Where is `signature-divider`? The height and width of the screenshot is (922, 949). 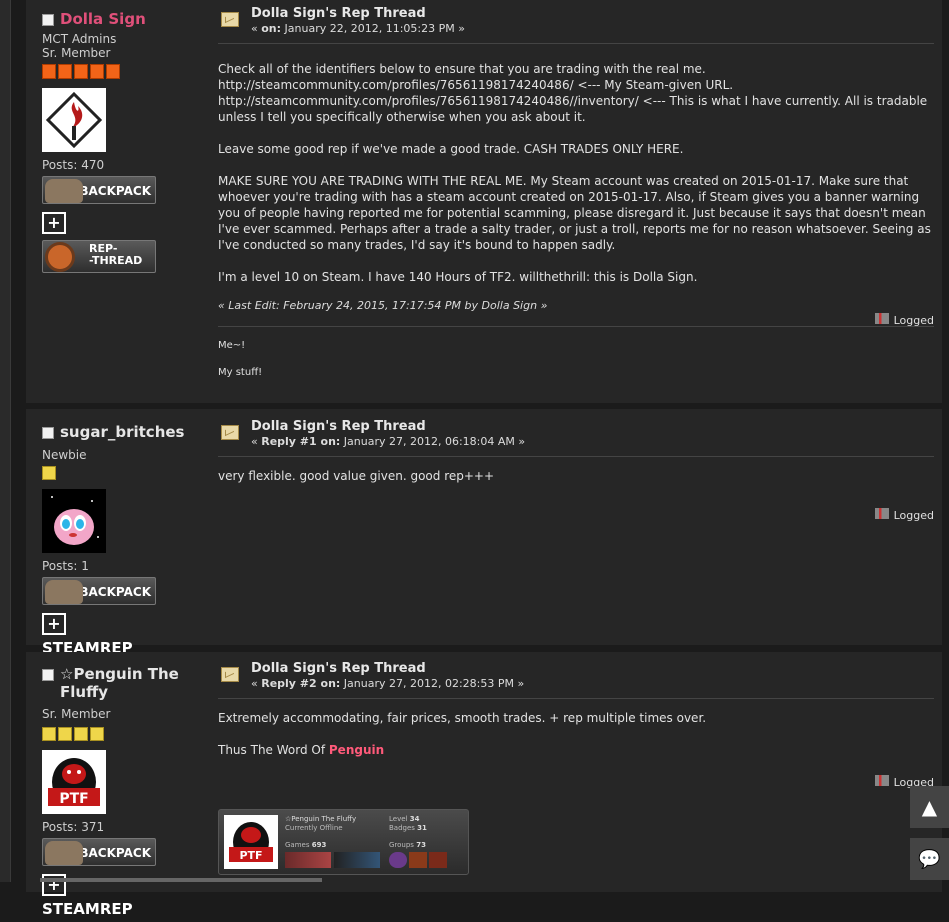
signature-divider is located at coordinates (576, 326).